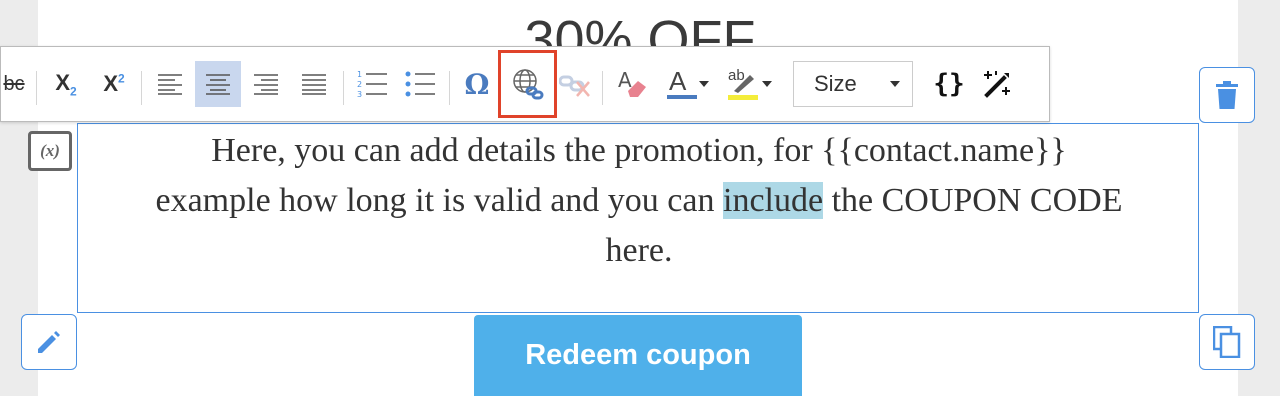 Image resolution: width=1280 pixels, height=396 pixels. I want to click on align-center-icon, so click(218, 84).